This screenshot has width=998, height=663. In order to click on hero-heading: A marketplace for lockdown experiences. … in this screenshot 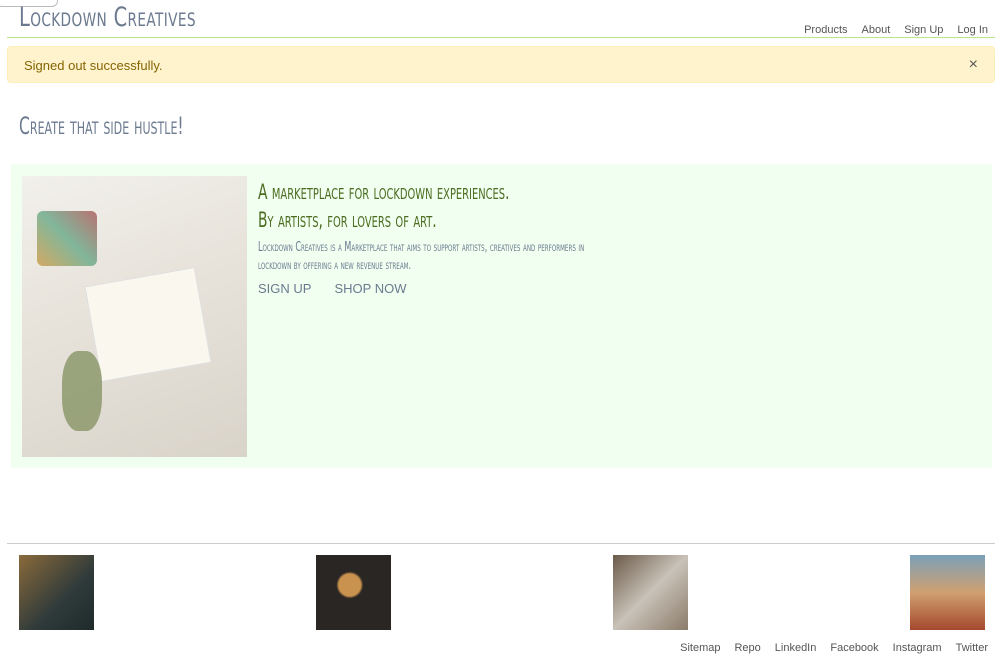, I will do `click(383, 206)`.